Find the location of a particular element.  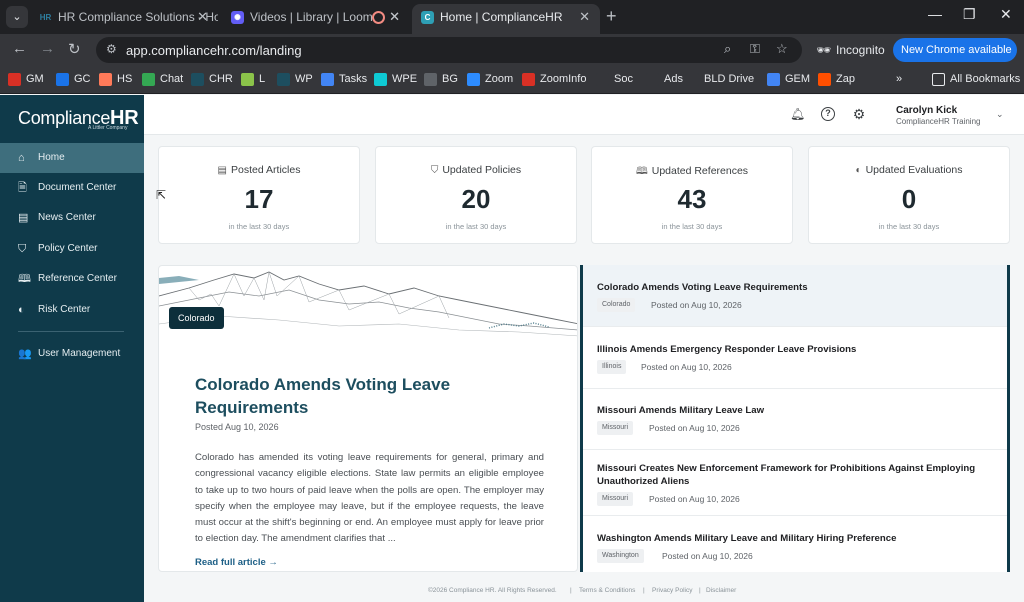

new-tab-plus-icon: + is located at coordinates (611, 16).